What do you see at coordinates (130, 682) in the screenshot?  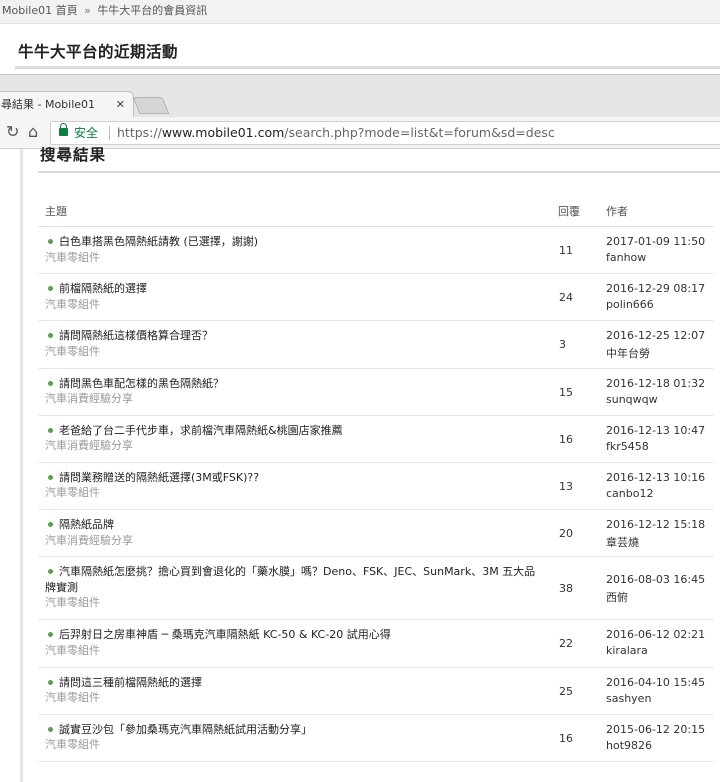 I see `topic-link: 請問這三種前檔隔熱紙的選擇` at bounding box center [130, 682].